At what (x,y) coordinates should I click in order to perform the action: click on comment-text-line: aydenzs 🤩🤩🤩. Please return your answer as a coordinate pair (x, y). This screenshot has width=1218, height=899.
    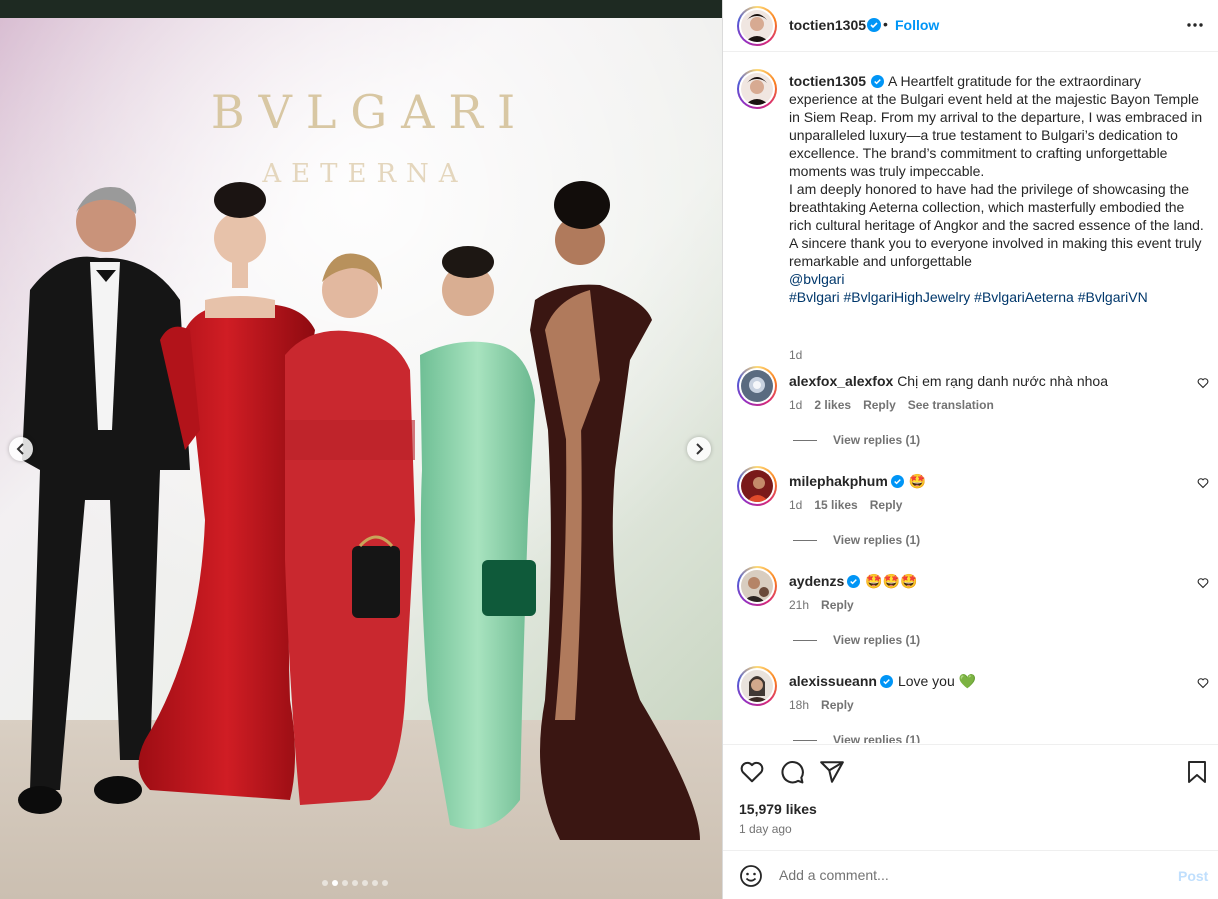
    Looking at the image, I should click on (853, 581).